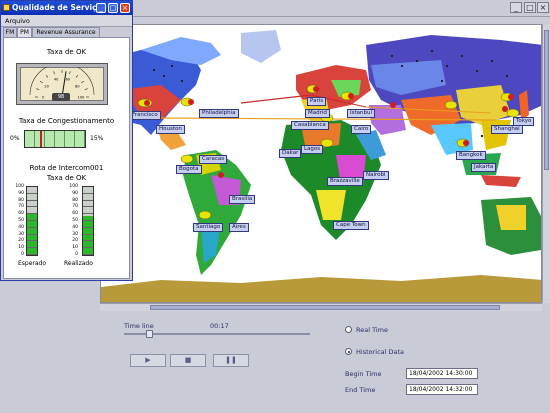 The height and width of the screenshot is (413, 550). Describe the element at coordinates (219, 113) in the screenshot. I see `city-label-philadelphia: Philadelphia` at that location.